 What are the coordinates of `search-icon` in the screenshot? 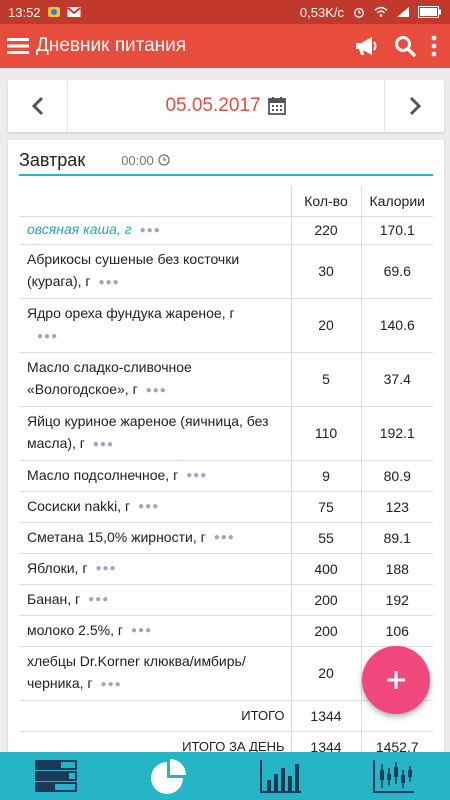 It's located at (405, 46).